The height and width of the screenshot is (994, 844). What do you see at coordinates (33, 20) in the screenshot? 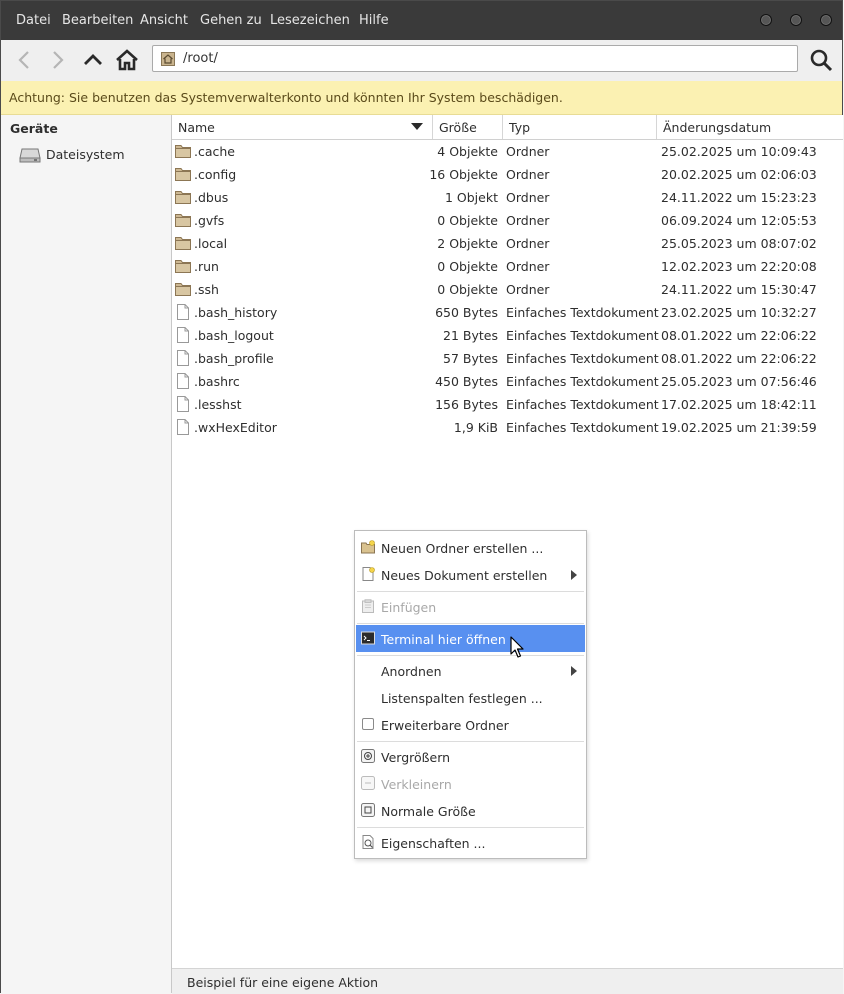
I see `menu-datei: Datei` at bounding box center [33, 20].